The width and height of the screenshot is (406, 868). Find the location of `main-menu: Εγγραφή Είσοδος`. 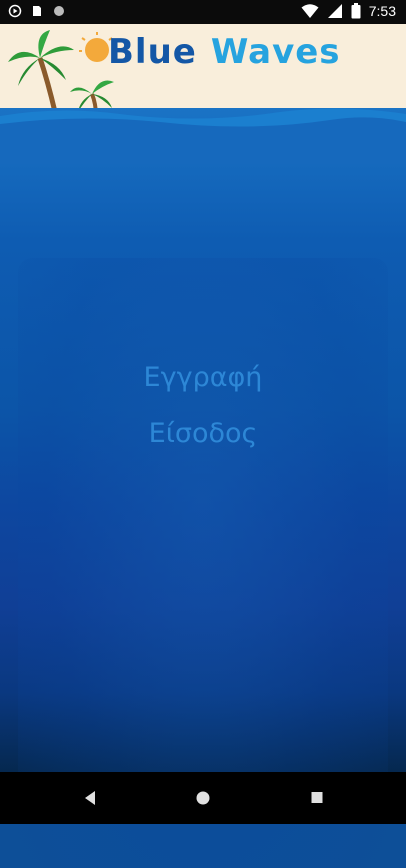

main-menu: Εγγραφή Είσοδος is located at coordinates (203, 406).